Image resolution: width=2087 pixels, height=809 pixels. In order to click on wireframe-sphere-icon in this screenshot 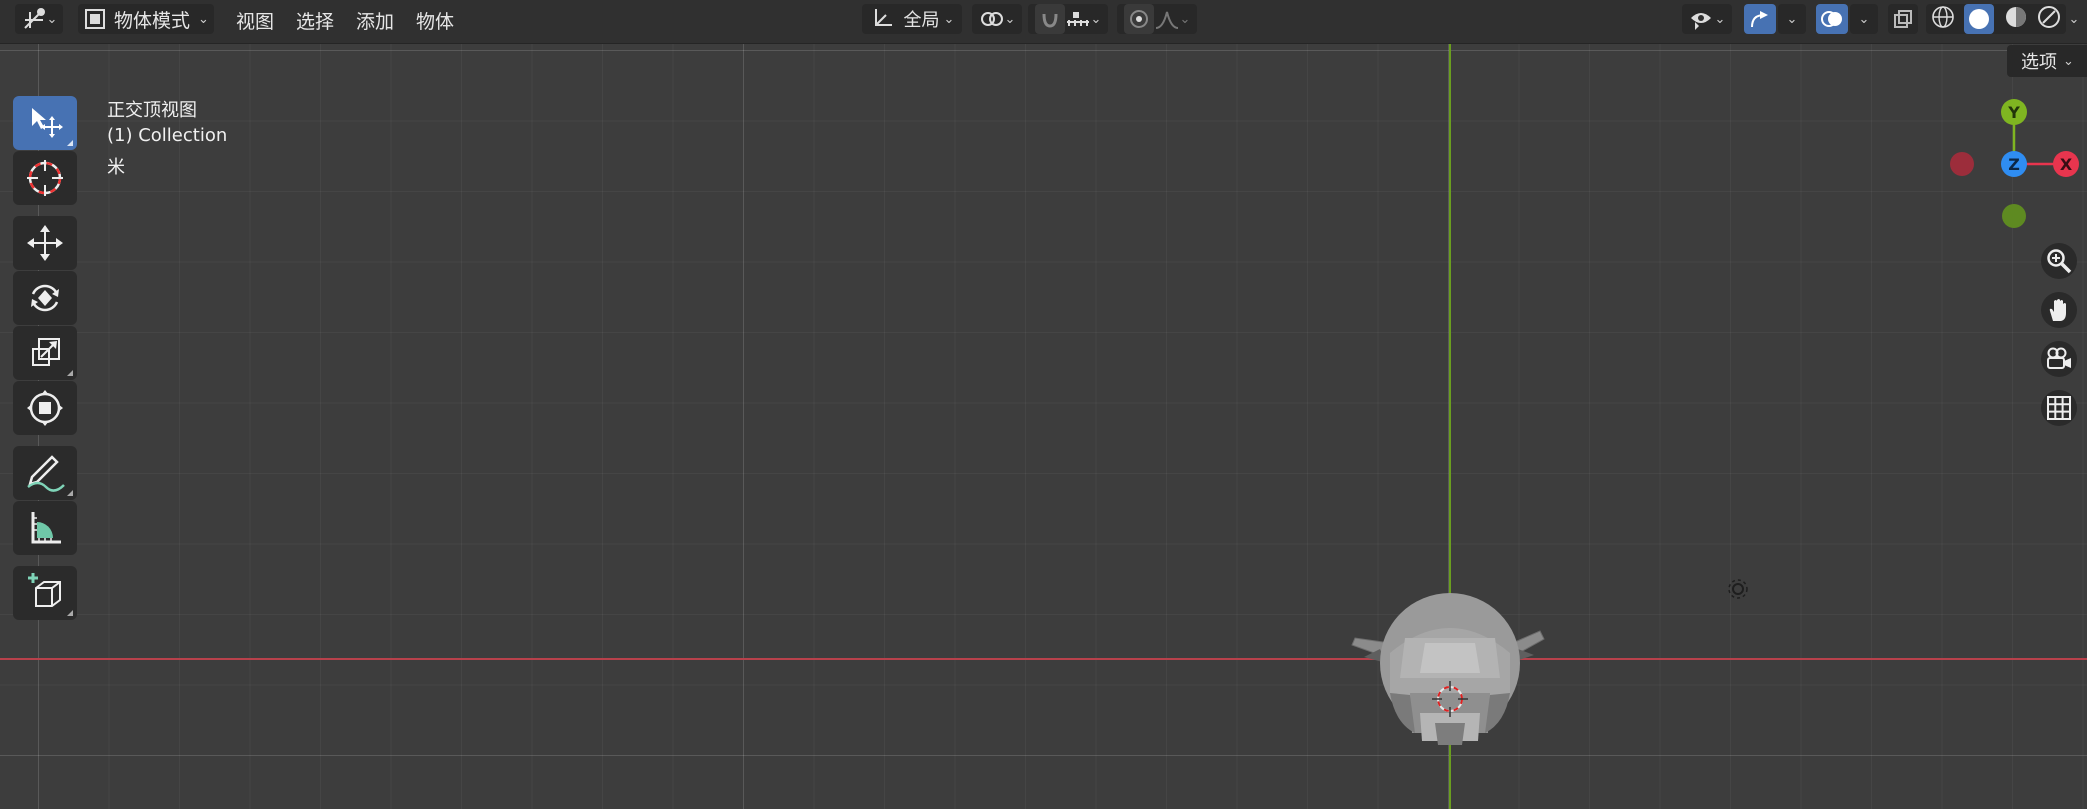, I will do `click(1942, 17)`.